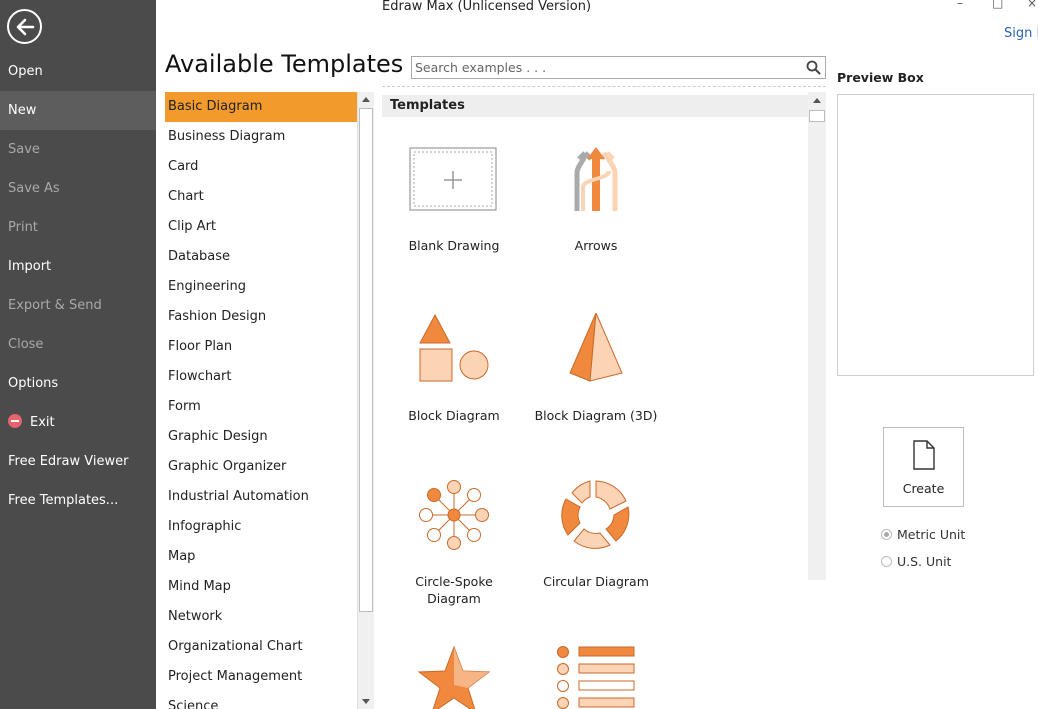 The height and width of the screenshot is (709, 1038). Describe the element at coordinates (78, 71) in the screenshot. I see `menu-open: Open` at that location.